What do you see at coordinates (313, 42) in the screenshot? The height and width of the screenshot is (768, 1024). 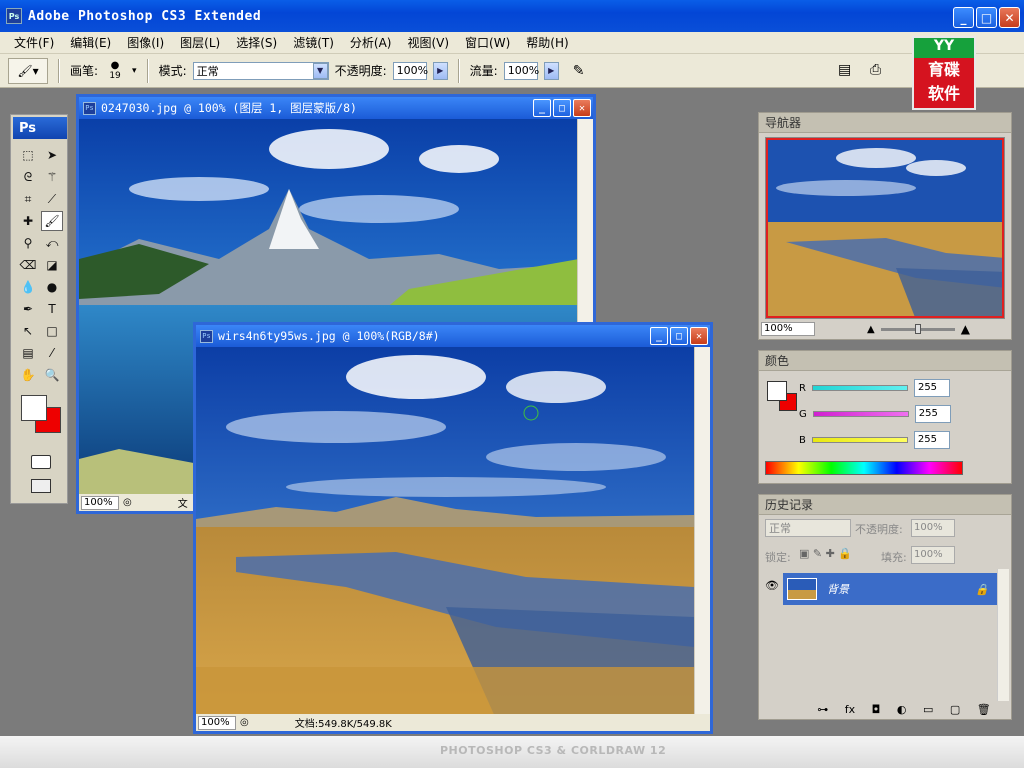 I see `menu-filter: 滤镜(T)` at bounding box center [313, 42].